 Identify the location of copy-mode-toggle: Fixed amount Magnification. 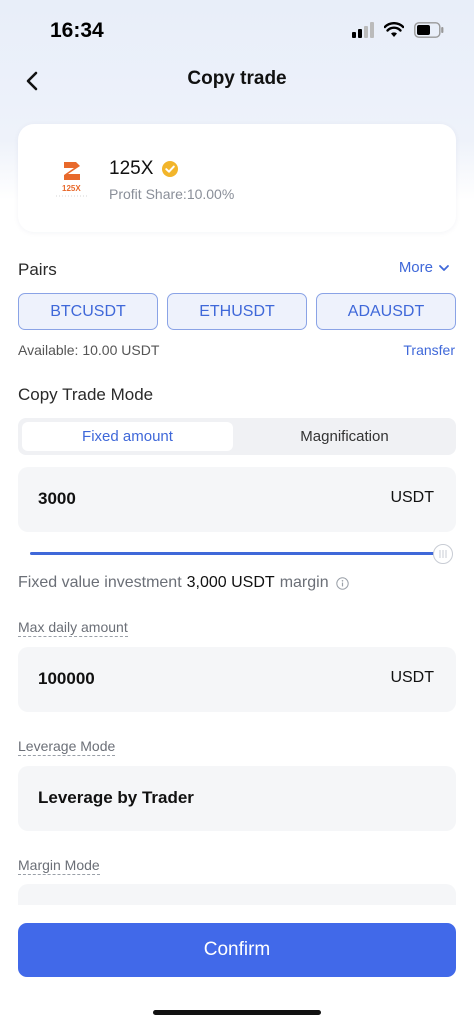
(237, 436).